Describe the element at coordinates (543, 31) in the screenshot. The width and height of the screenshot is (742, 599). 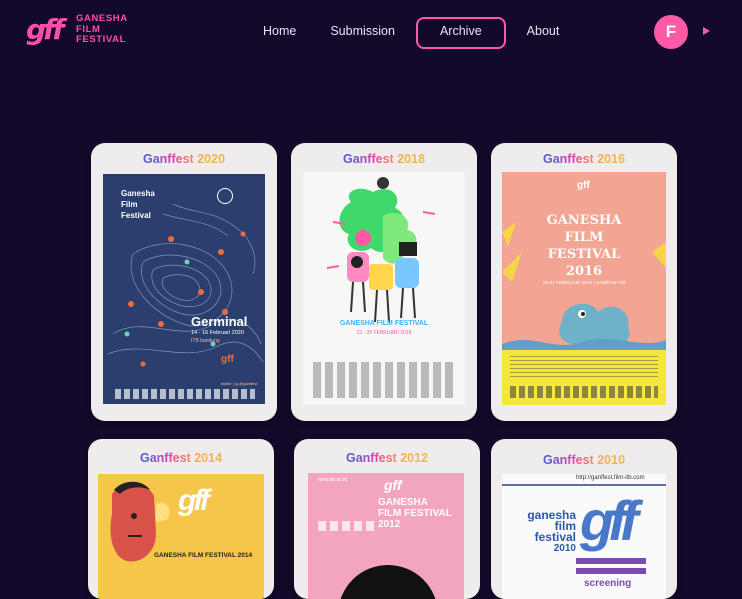
I see `nav-about: About` at that location.